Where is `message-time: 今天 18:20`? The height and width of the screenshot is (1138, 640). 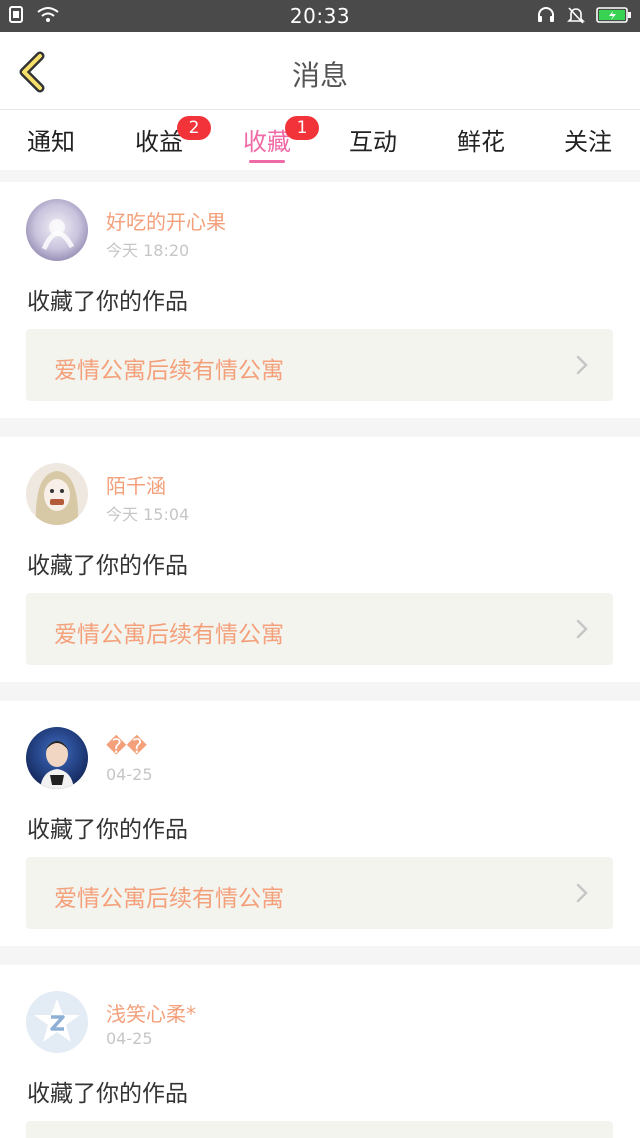 message-time: 今天 18:20 is located at coordinates (148, 250).